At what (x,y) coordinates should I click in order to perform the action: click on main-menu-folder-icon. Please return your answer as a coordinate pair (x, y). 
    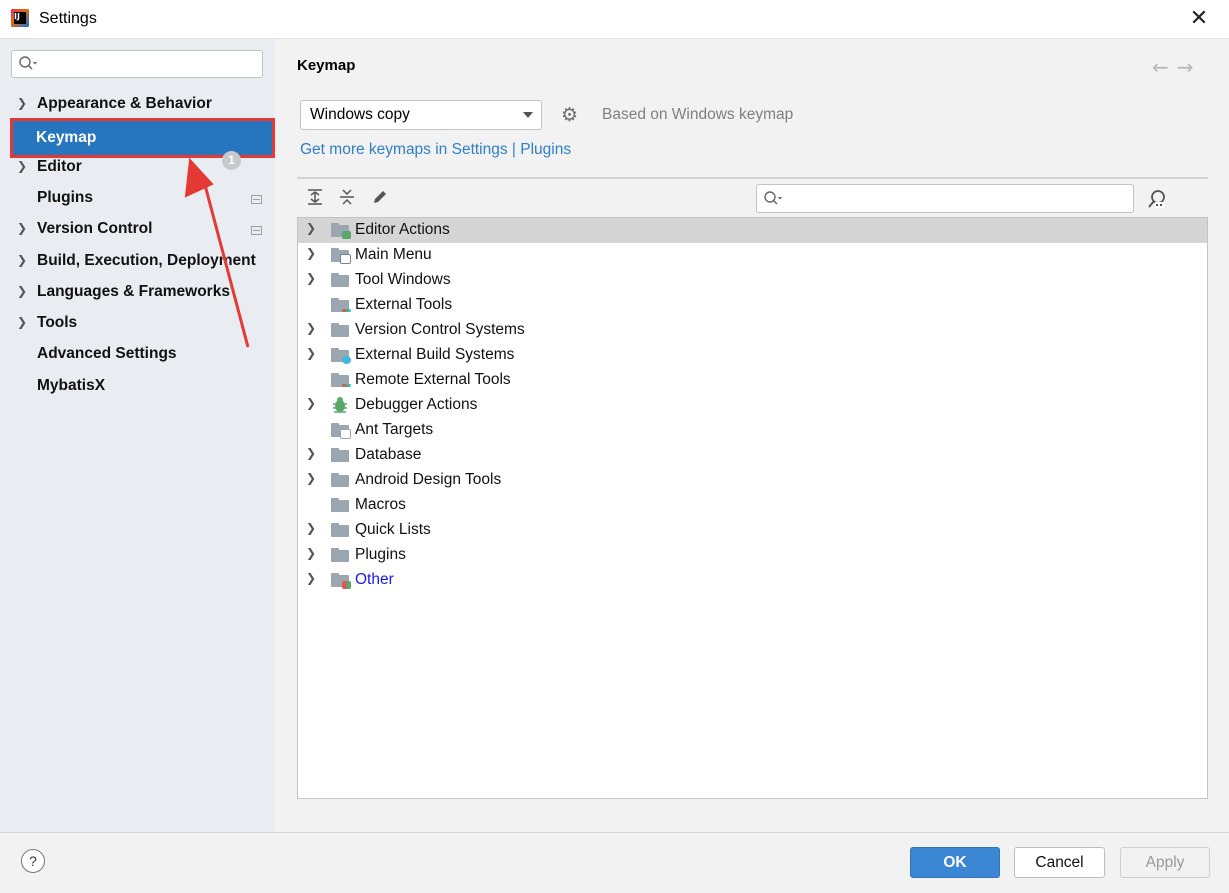
    Looking at the image, I should click on (341, 256).